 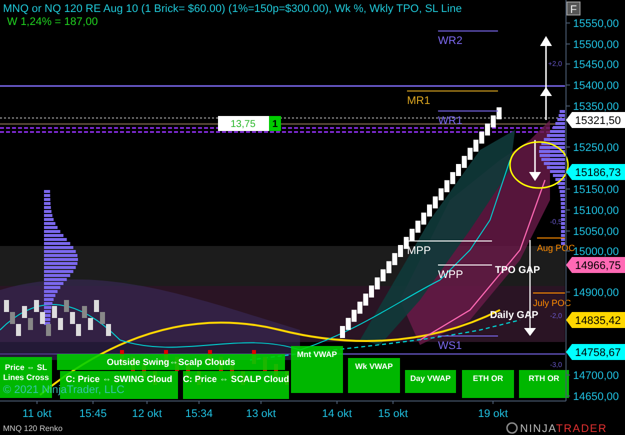 What do you see at coordinates (275, 123) in the screenshot?
I see `position-quantity: 1` at bounding box center [275, 123].